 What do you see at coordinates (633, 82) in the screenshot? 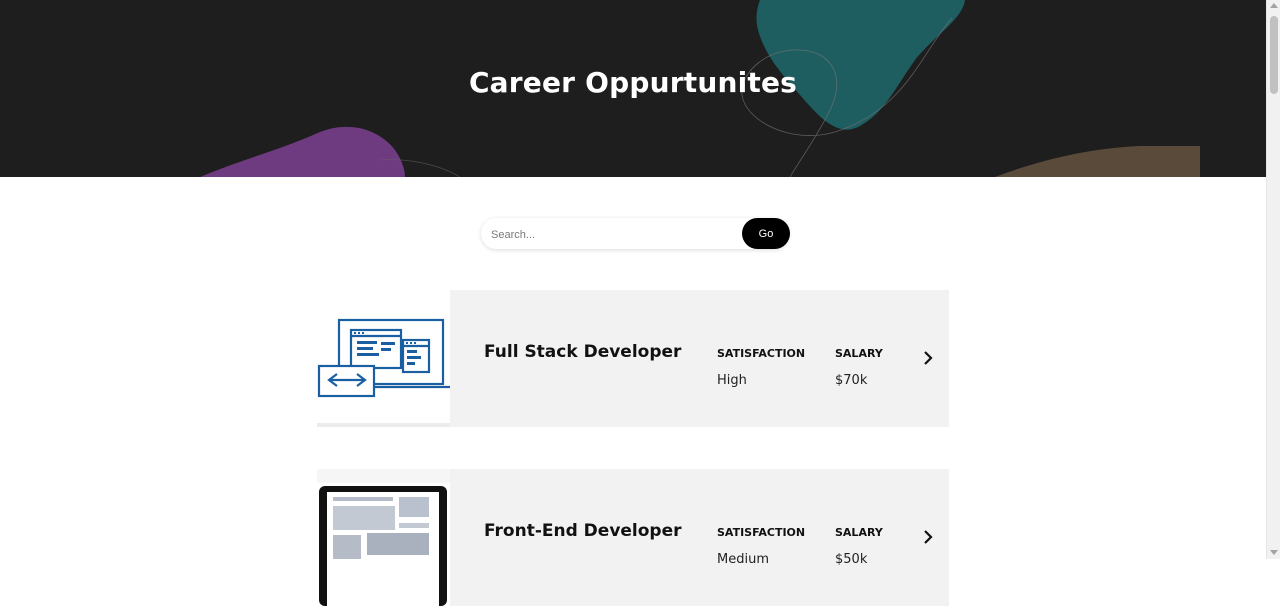
I see `page-title: Career Oppurtunites` at bounding box center [633, 82].